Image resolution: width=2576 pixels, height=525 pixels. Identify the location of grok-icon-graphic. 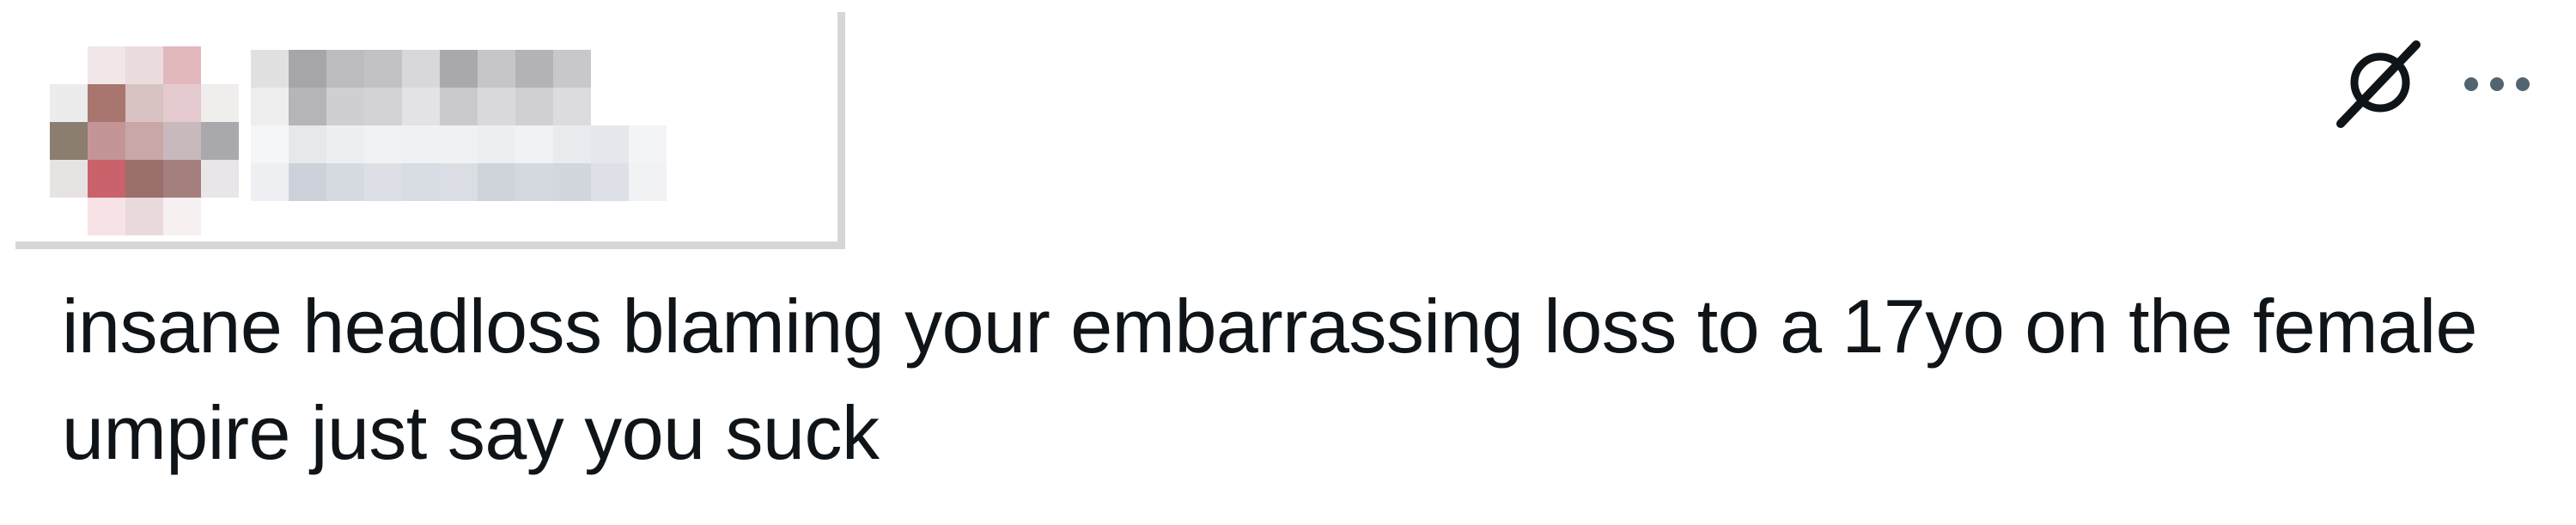
(2378, 84).